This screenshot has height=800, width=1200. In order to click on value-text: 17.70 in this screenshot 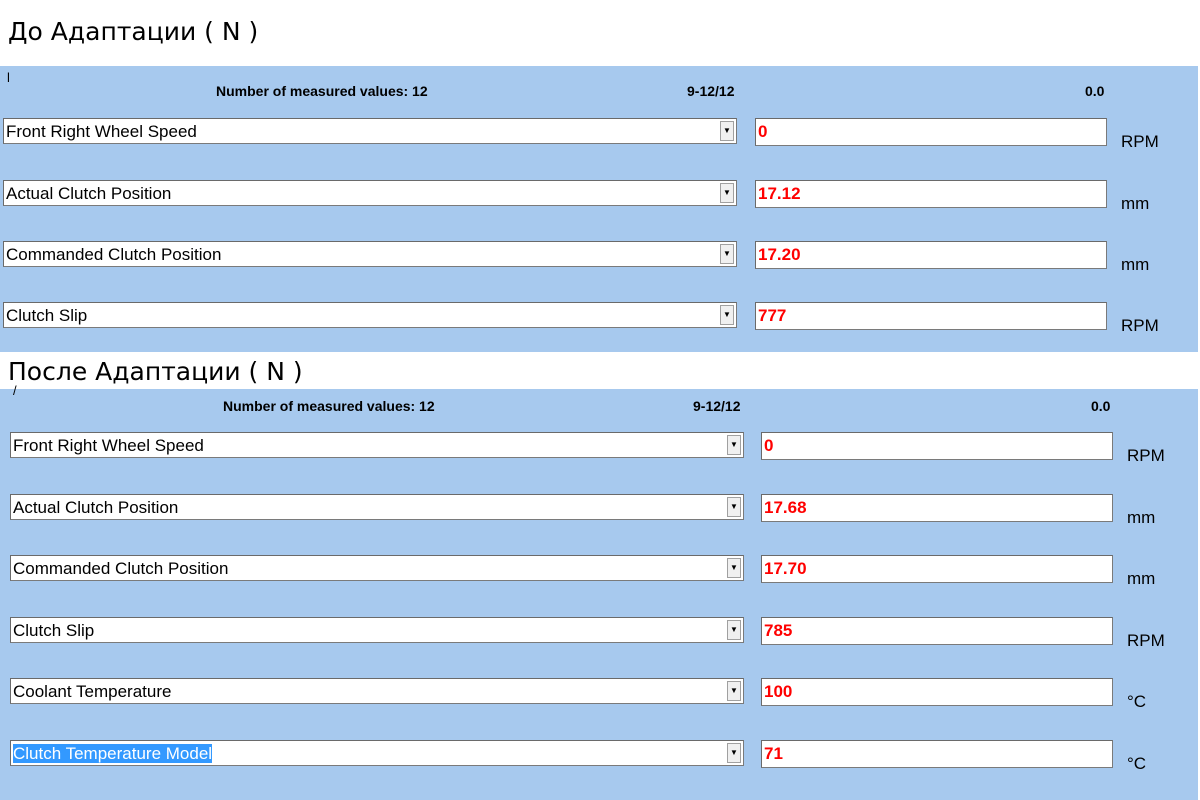, I will do `click(785, 568)`.